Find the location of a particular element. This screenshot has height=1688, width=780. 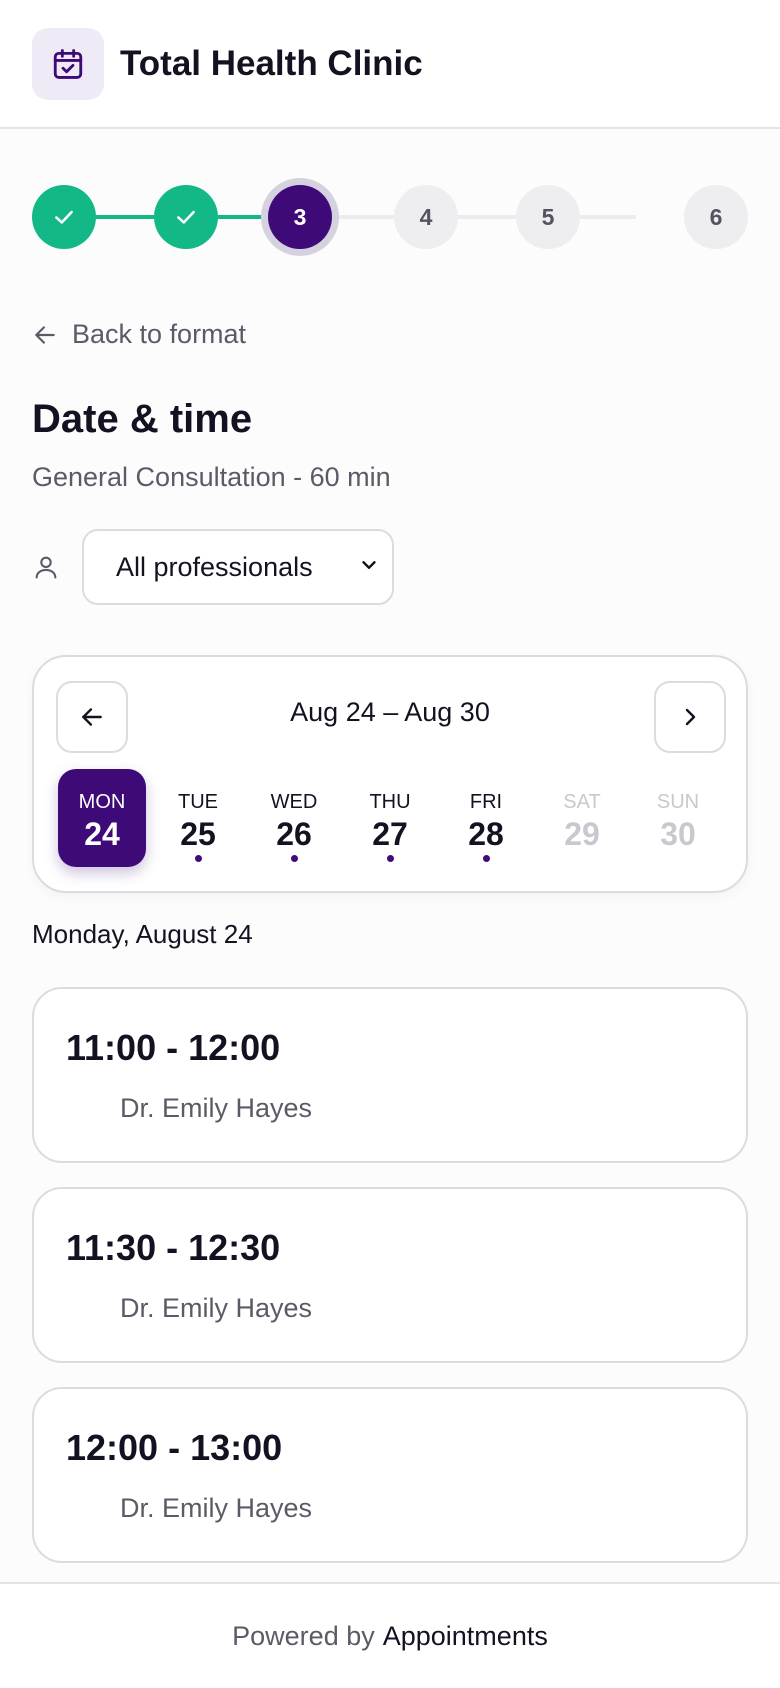

day-sat-29: SAT 29 is located at coordinates (582, 818).